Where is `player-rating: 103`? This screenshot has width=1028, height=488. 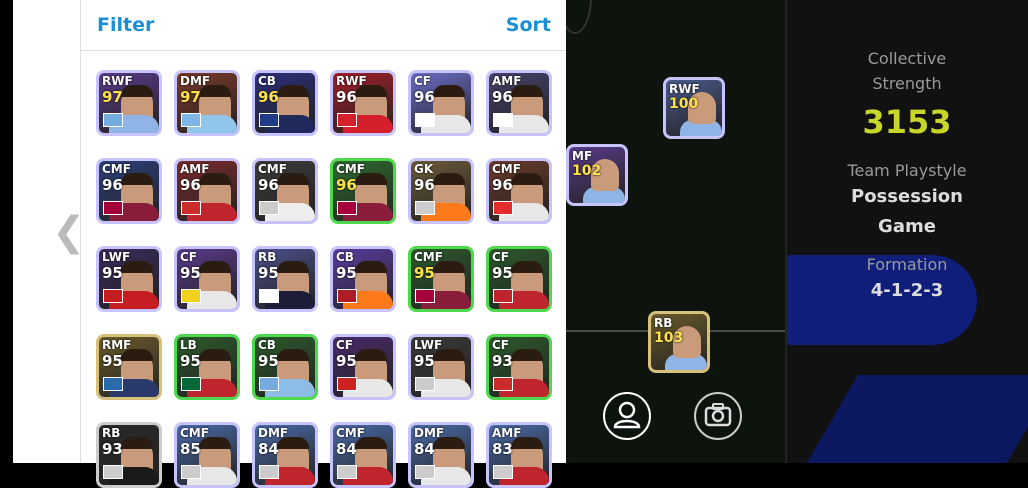 player-rating: 103 is located at coordinates (669, 338).